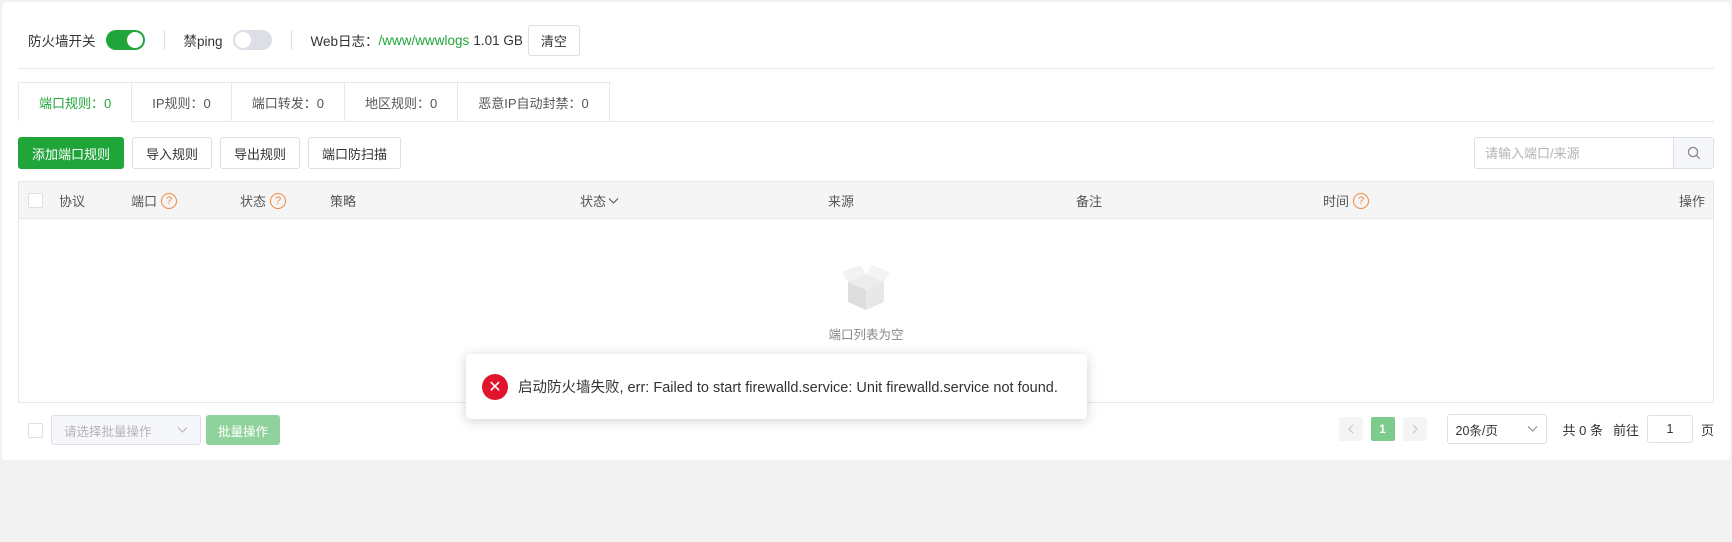 The image size is (1732, 542). Describe the element at coordinates (424, 40) in the screenshot. I see `weblog-path-link: /www/wwwlogs` at that location.